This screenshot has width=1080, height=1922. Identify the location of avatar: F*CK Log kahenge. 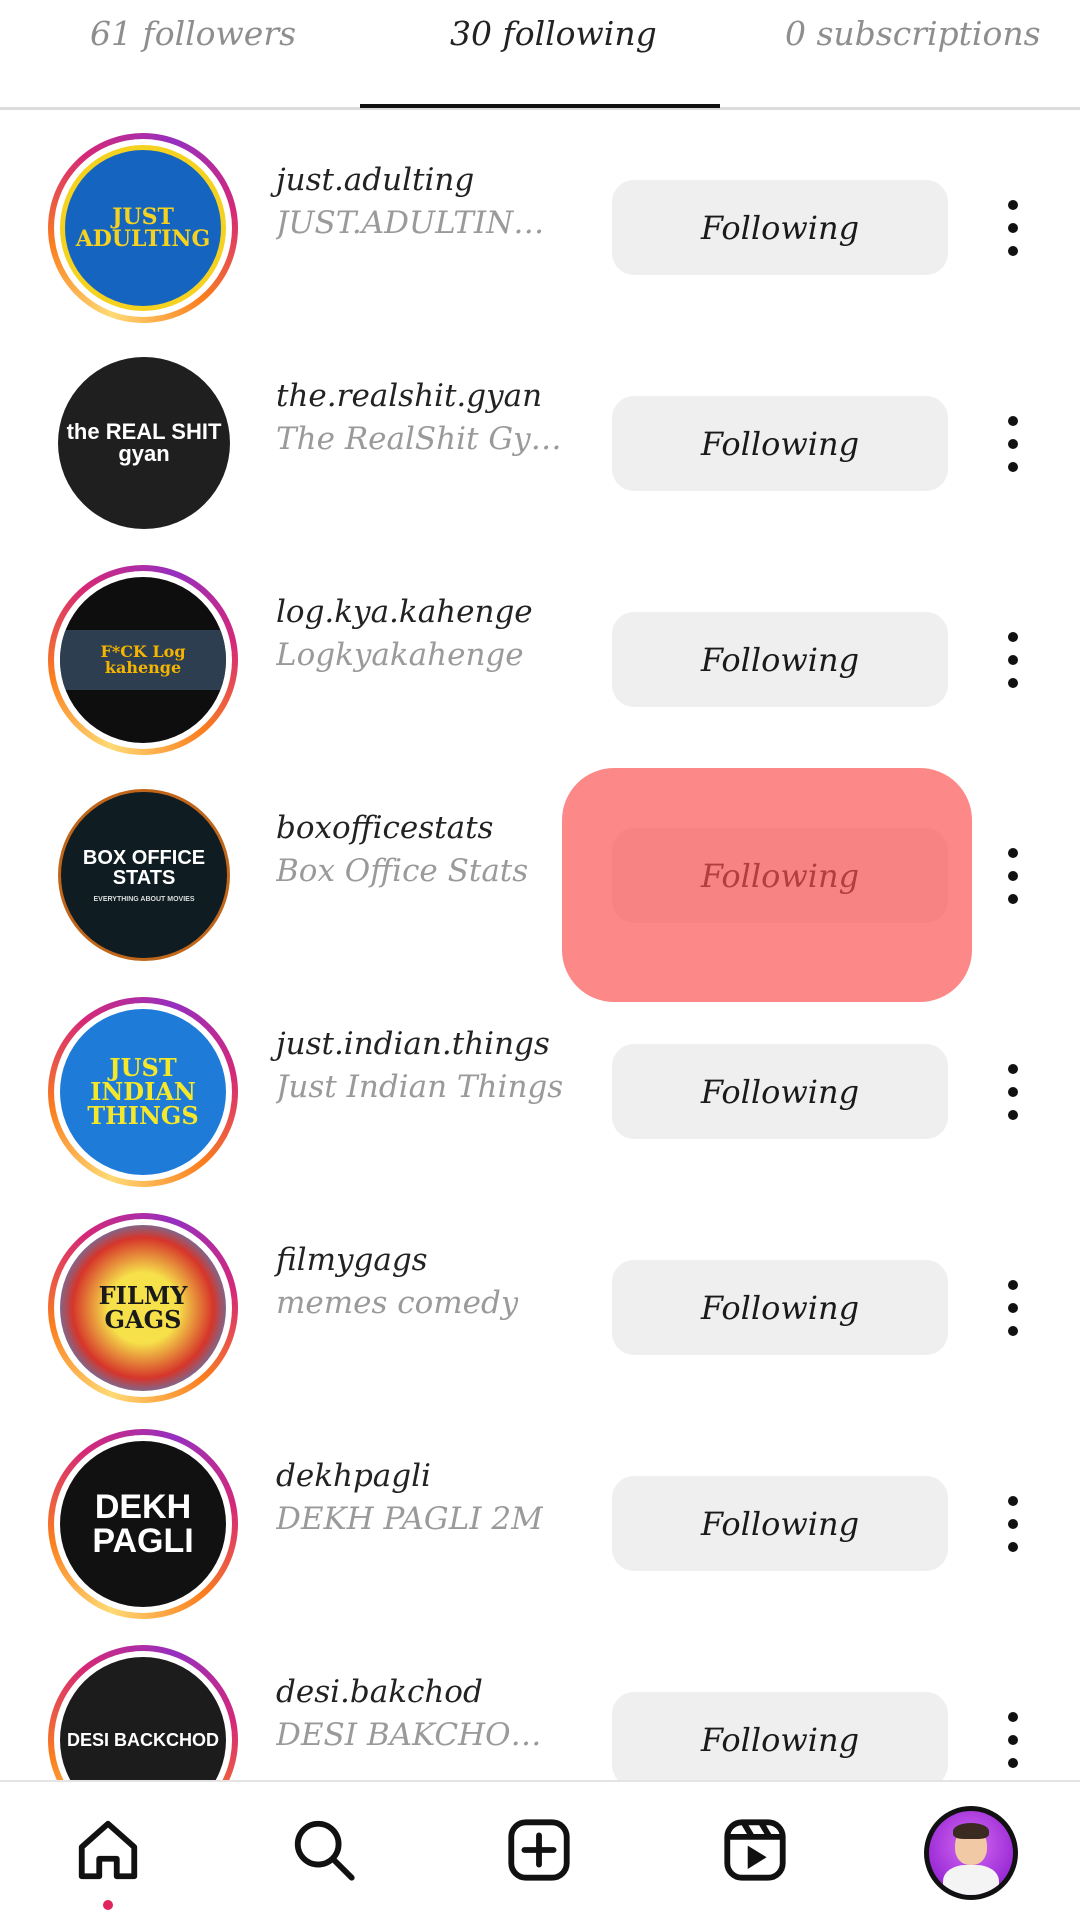
(143, 660).